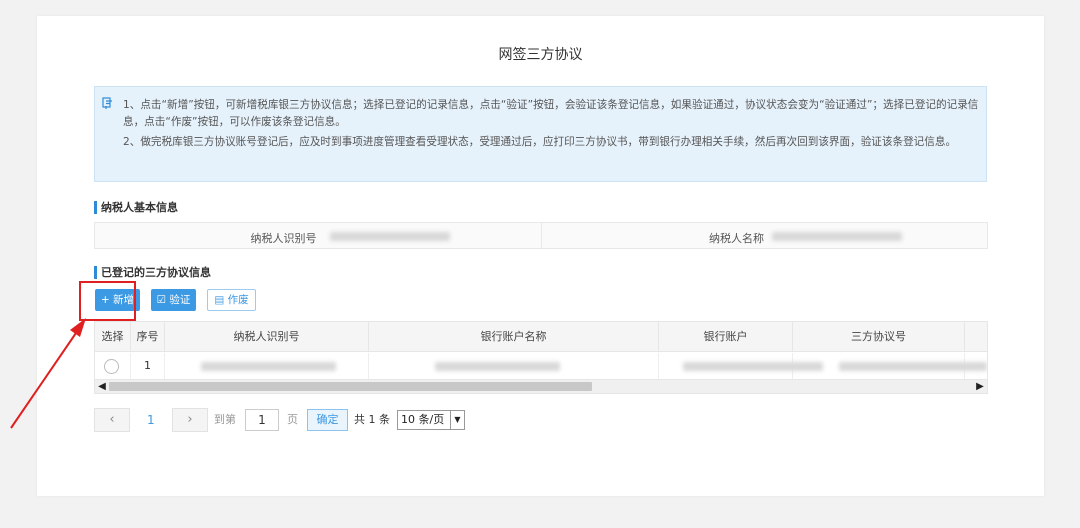  I want to click on row-seq: 1, so click(147, 365).